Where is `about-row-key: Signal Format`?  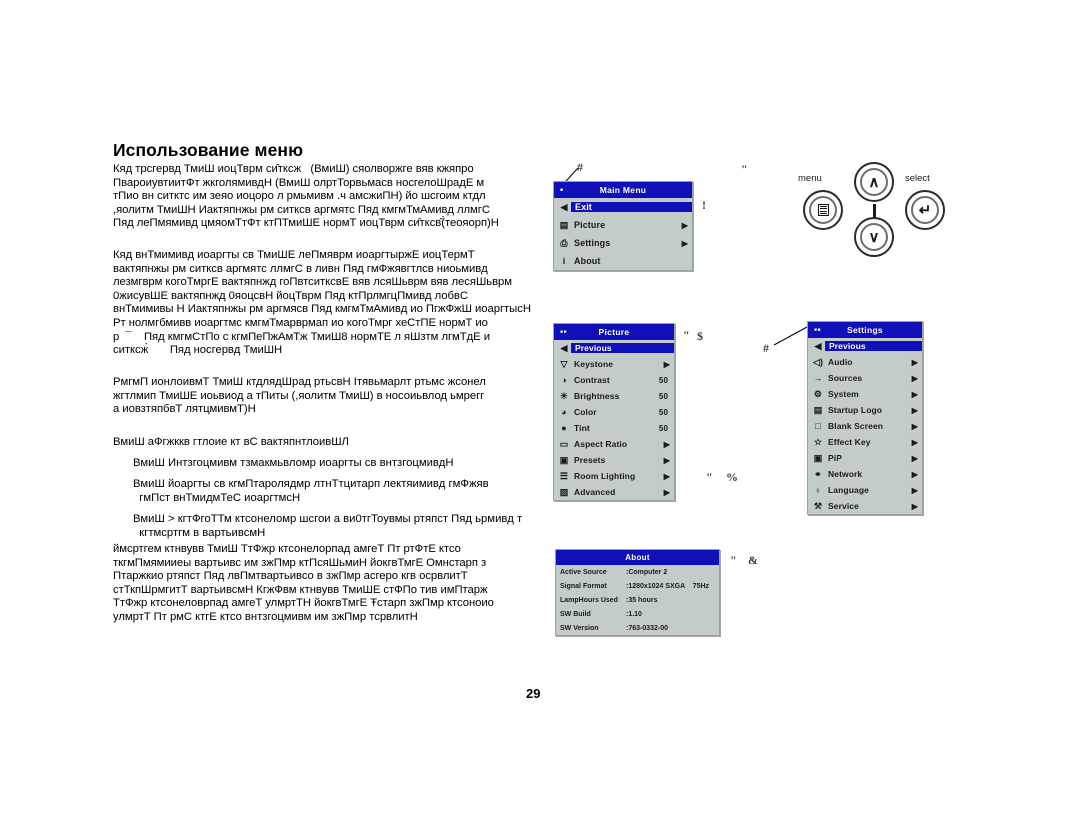 about-row-key: Signal Format is located at coordinates (583, 586).